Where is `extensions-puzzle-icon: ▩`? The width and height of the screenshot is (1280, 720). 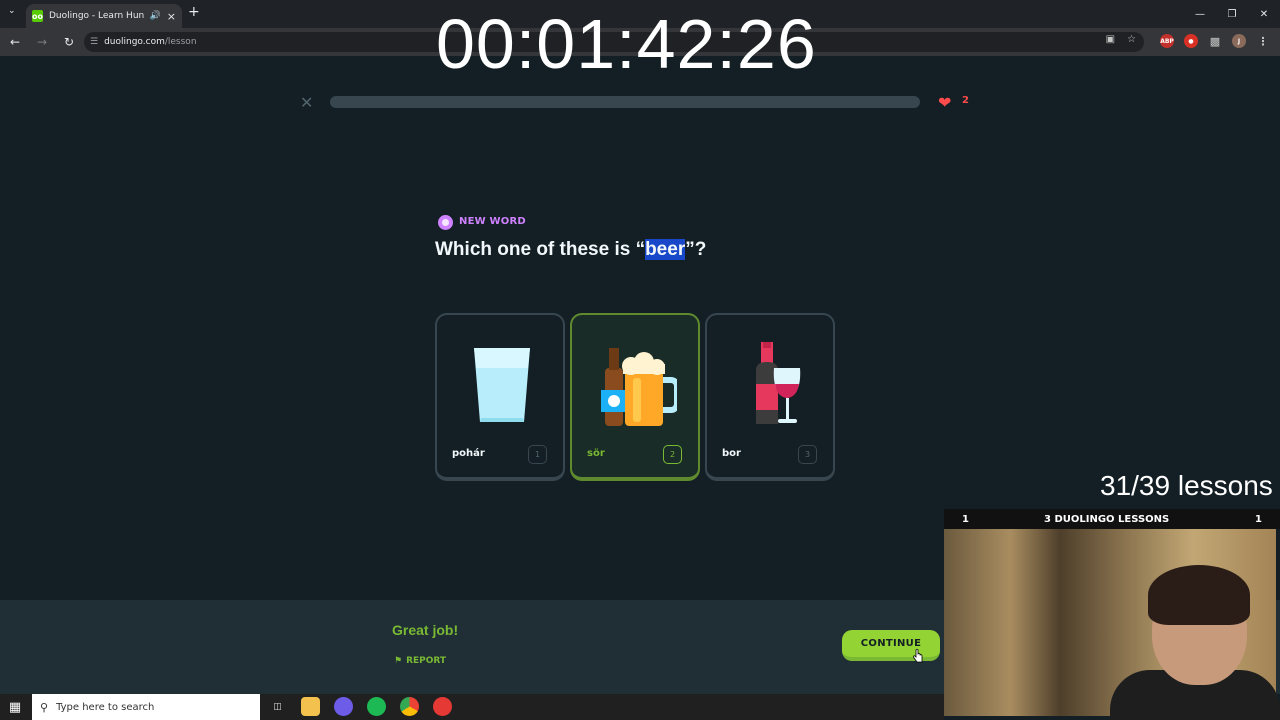
extensions-puzzle-icon: ▩ is located at coordinates (1215, 41).